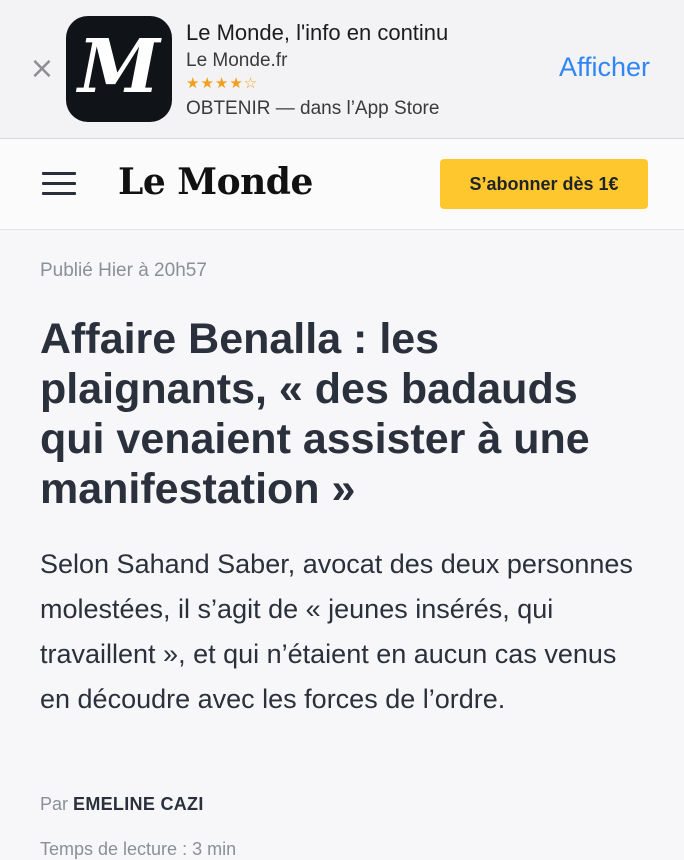 Image resolution: width=684 pixels, height=860 pixels. I want to click on byline-prefix: Par, so click(54, 804).